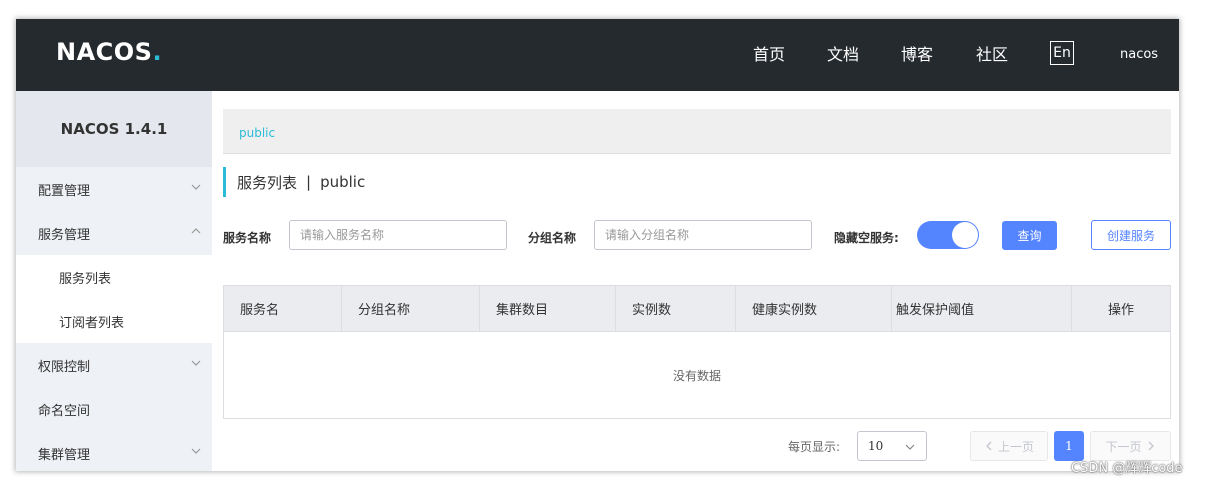 The image size is (1216, 482). What do you see at coordinates (697, 131) in the screenshot?
I see `breadcrumb: public` at bounding box center [697, 131].